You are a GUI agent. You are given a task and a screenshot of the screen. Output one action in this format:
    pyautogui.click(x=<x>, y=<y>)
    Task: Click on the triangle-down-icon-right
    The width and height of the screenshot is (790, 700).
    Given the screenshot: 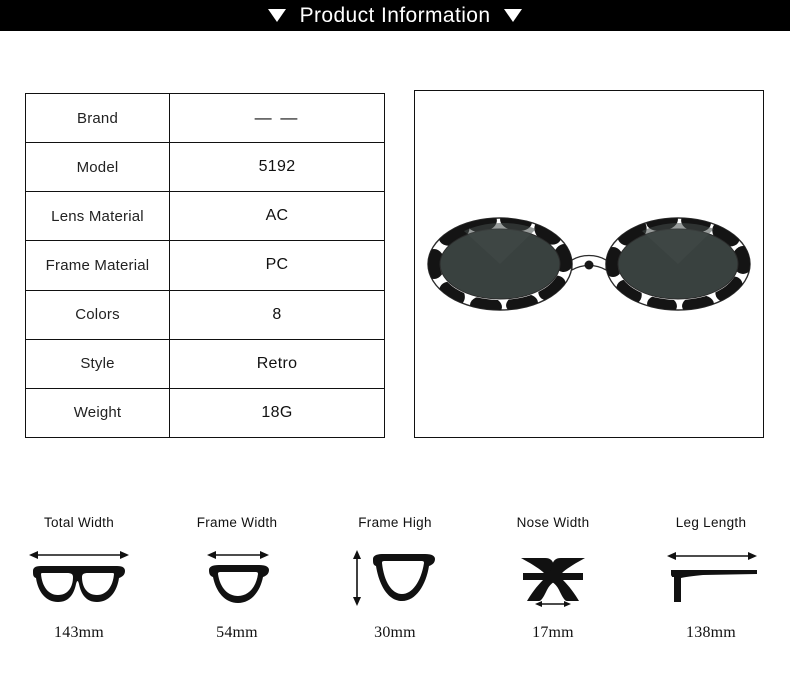 What is the action you would take?
    pyautogui.click(x=513, y=15)
    